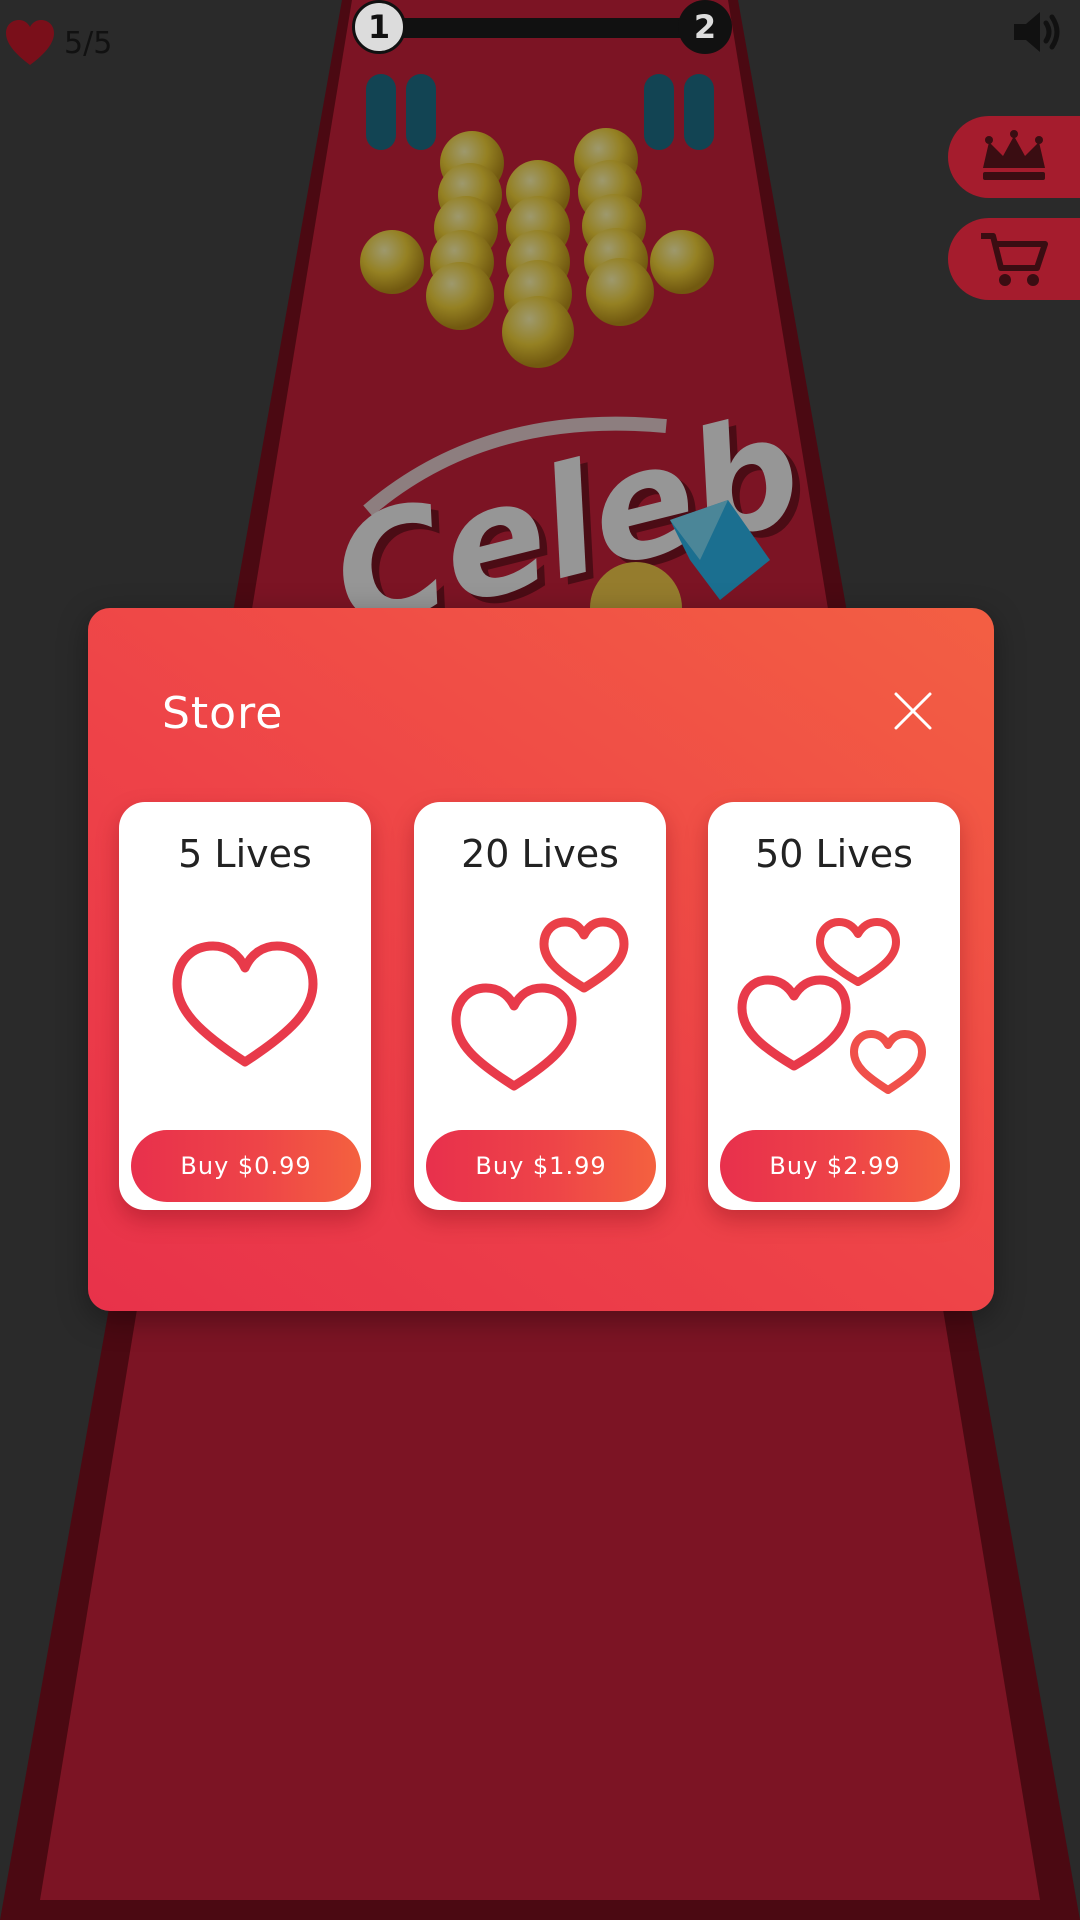  Describe the element at coordinates (913, 711) in the screenshot. I see `close-icon` at that location.